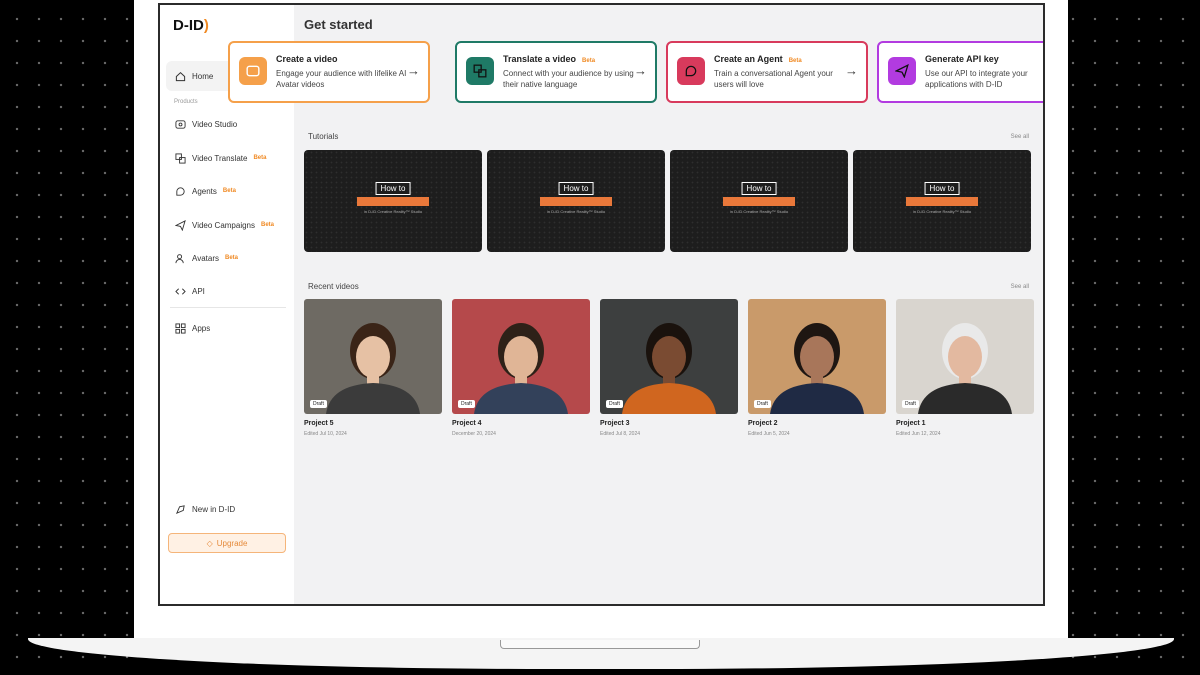 Image resolution: width=1200 pixels, height=675 pixels. I want to click on code-icon, so click(180, 291).